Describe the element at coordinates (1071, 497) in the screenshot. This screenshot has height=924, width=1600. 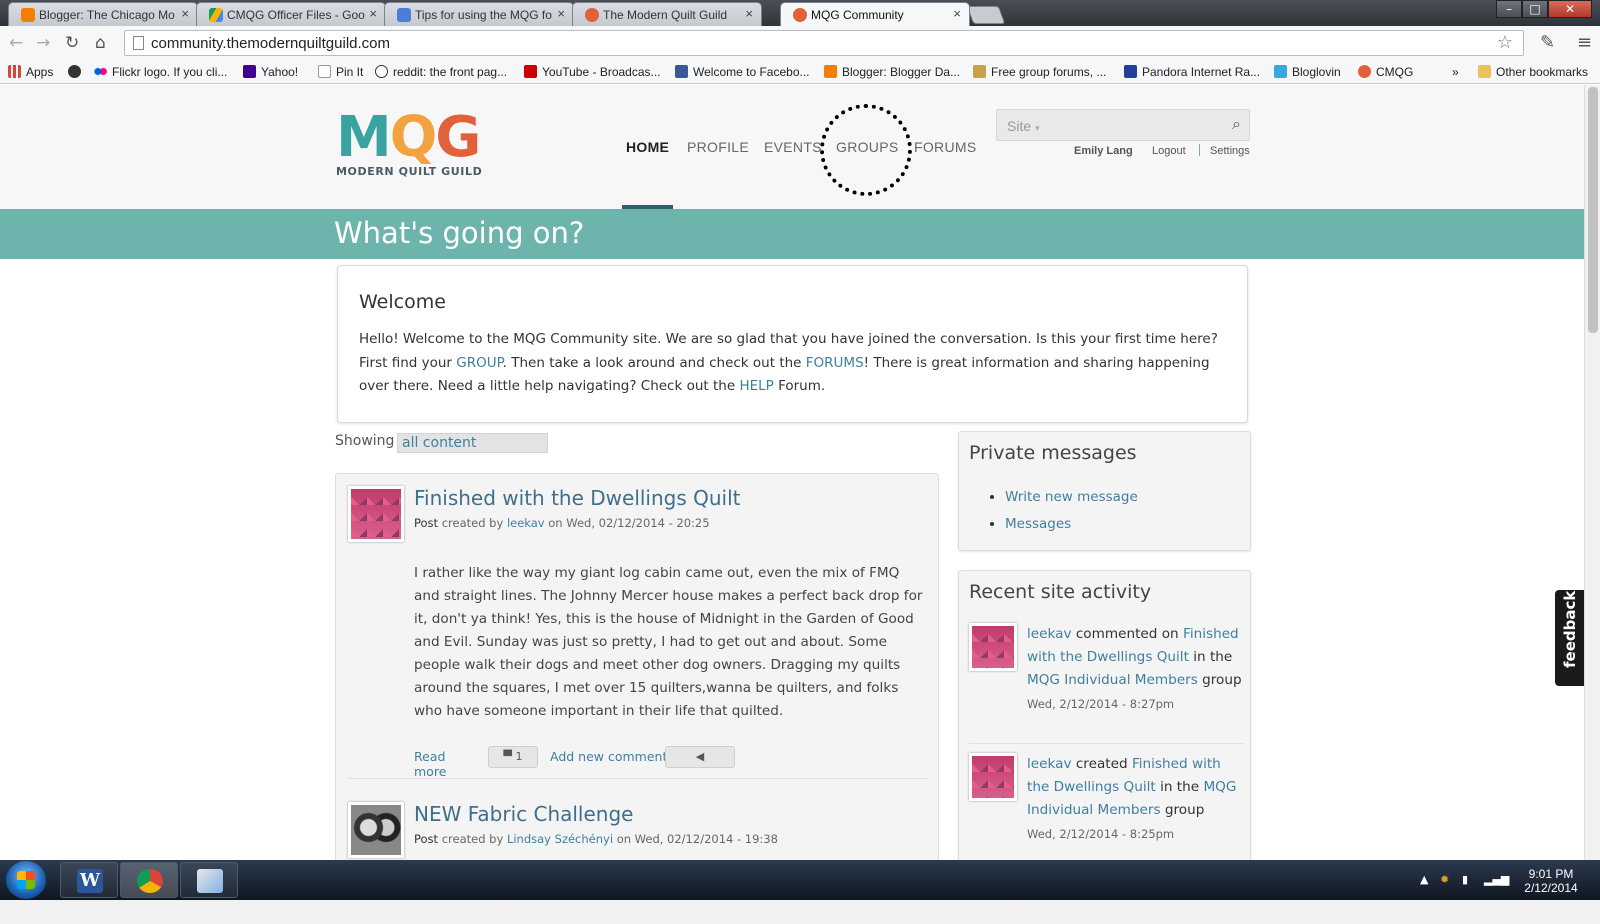
I see `write-new-message-link: Write new message` at that location.